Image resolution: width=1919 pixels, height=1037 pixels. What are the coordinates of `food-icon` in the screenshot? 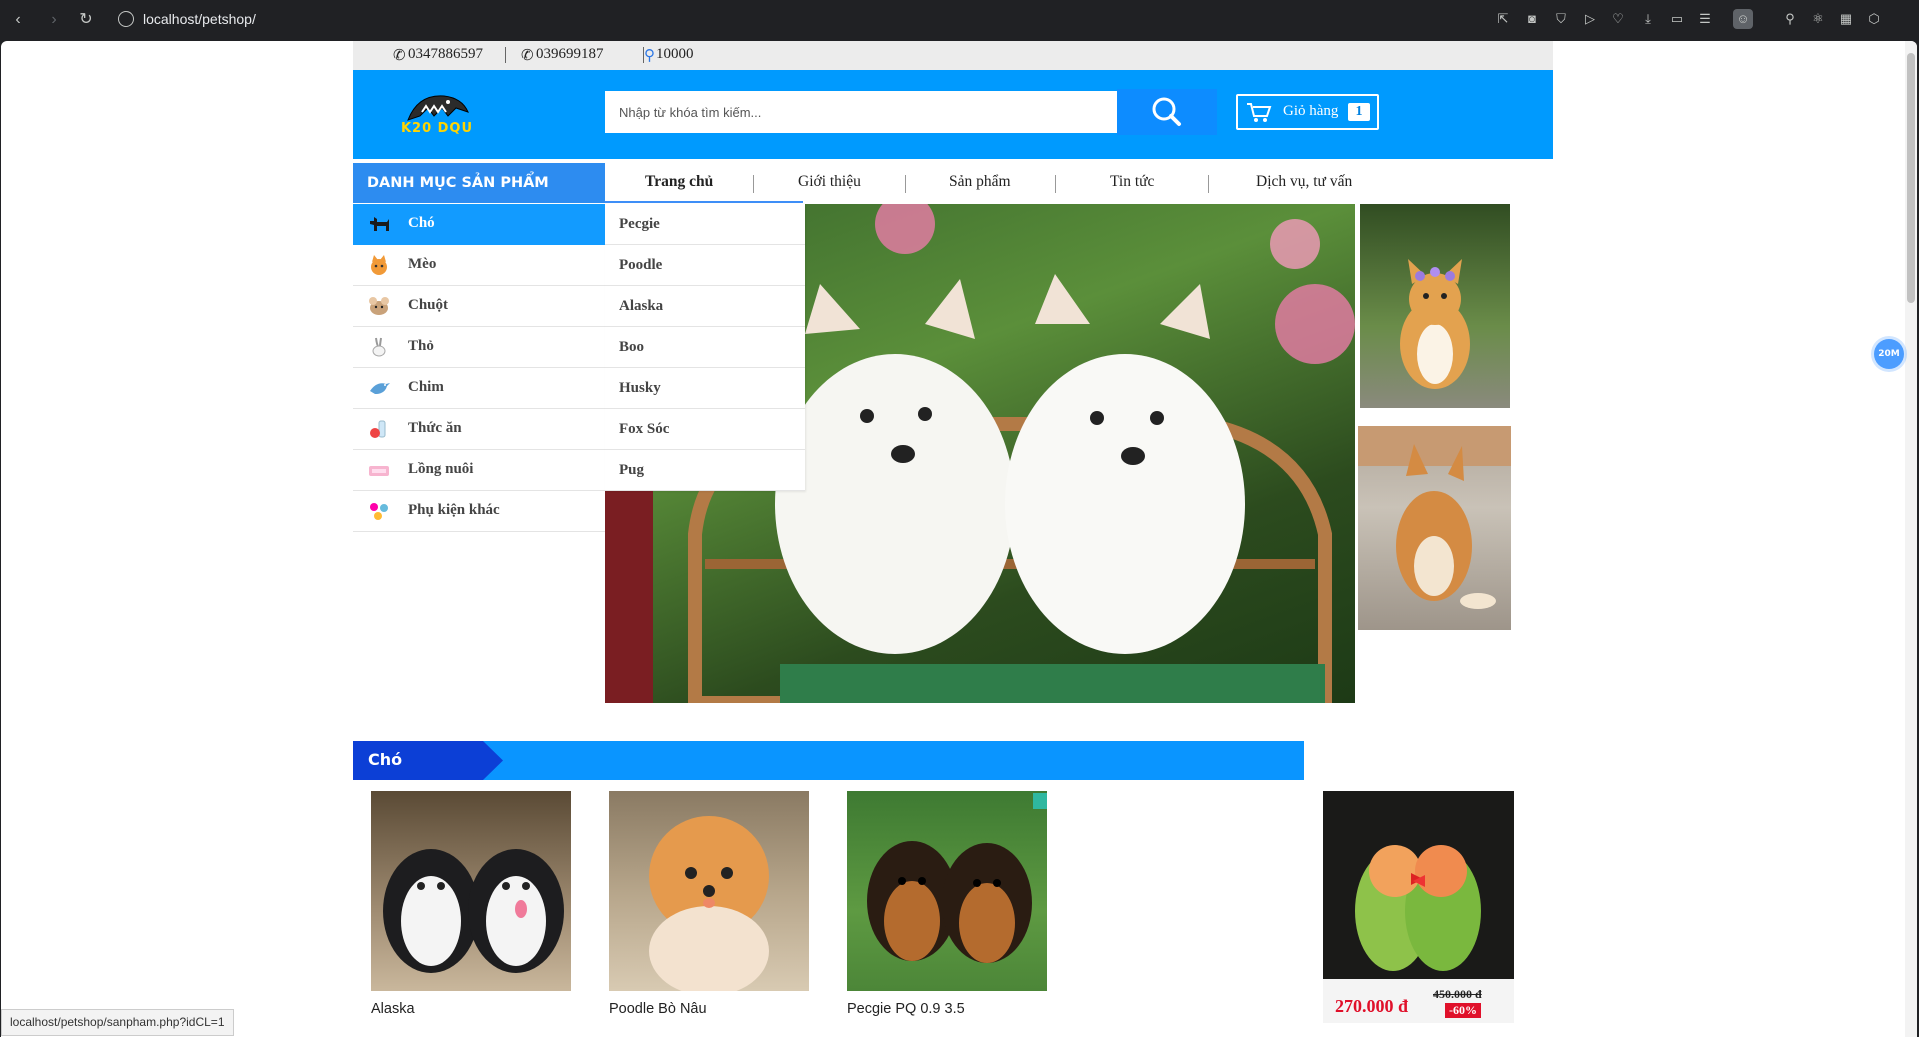 It's located at (378, 429).